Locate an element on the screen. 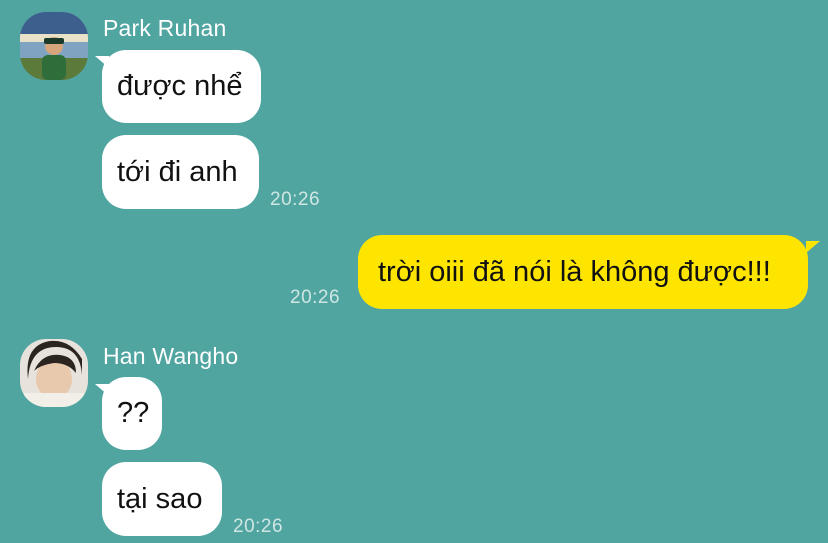 This screenshot has width=828, height=543. message-text: tới đi anh is located at coordinates (177, 171).